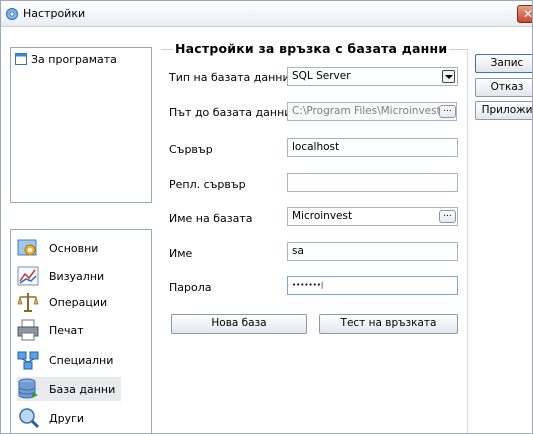 The image size is (533, 434). What do you see at coordinates (503, 87) in the screenshot?
I see `cancel-button: Отказ` at bounding box center [503, 87].